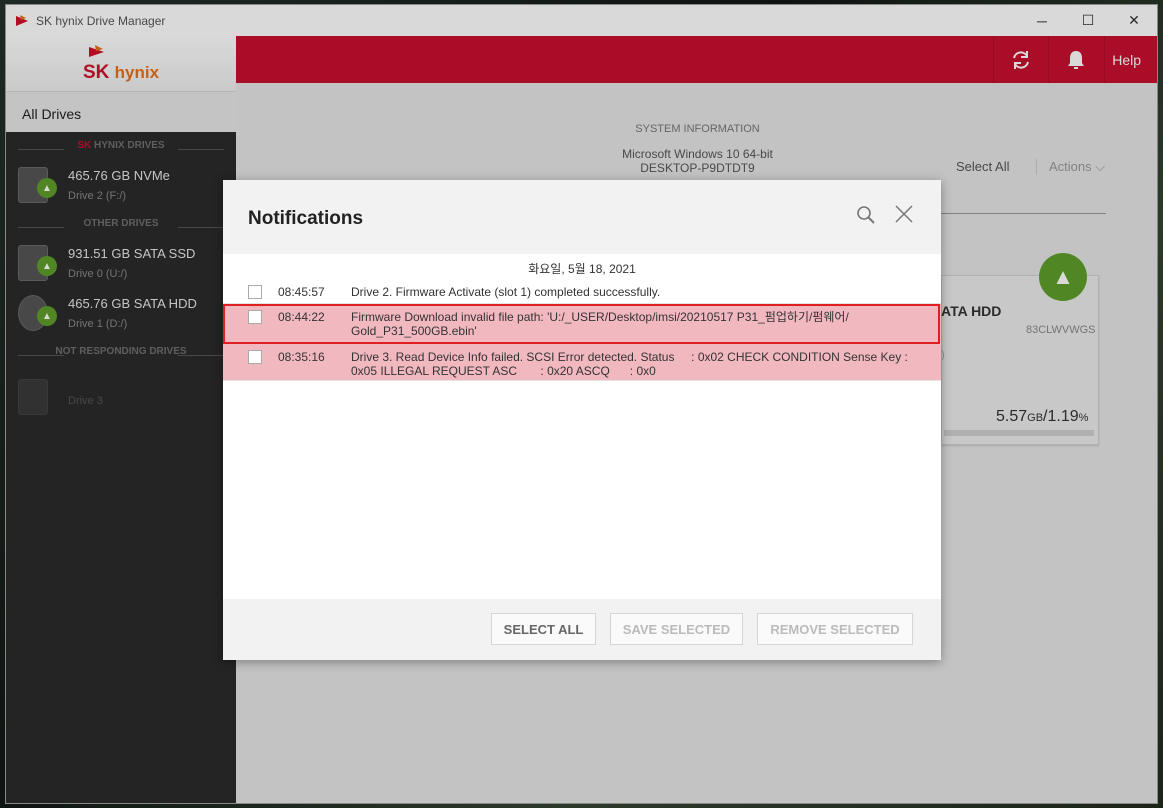 The height and width of the screenshot is (808, 1163). Describe the element at coordinates (904, 214) in the screenshot. I see `close-icon` at that location.